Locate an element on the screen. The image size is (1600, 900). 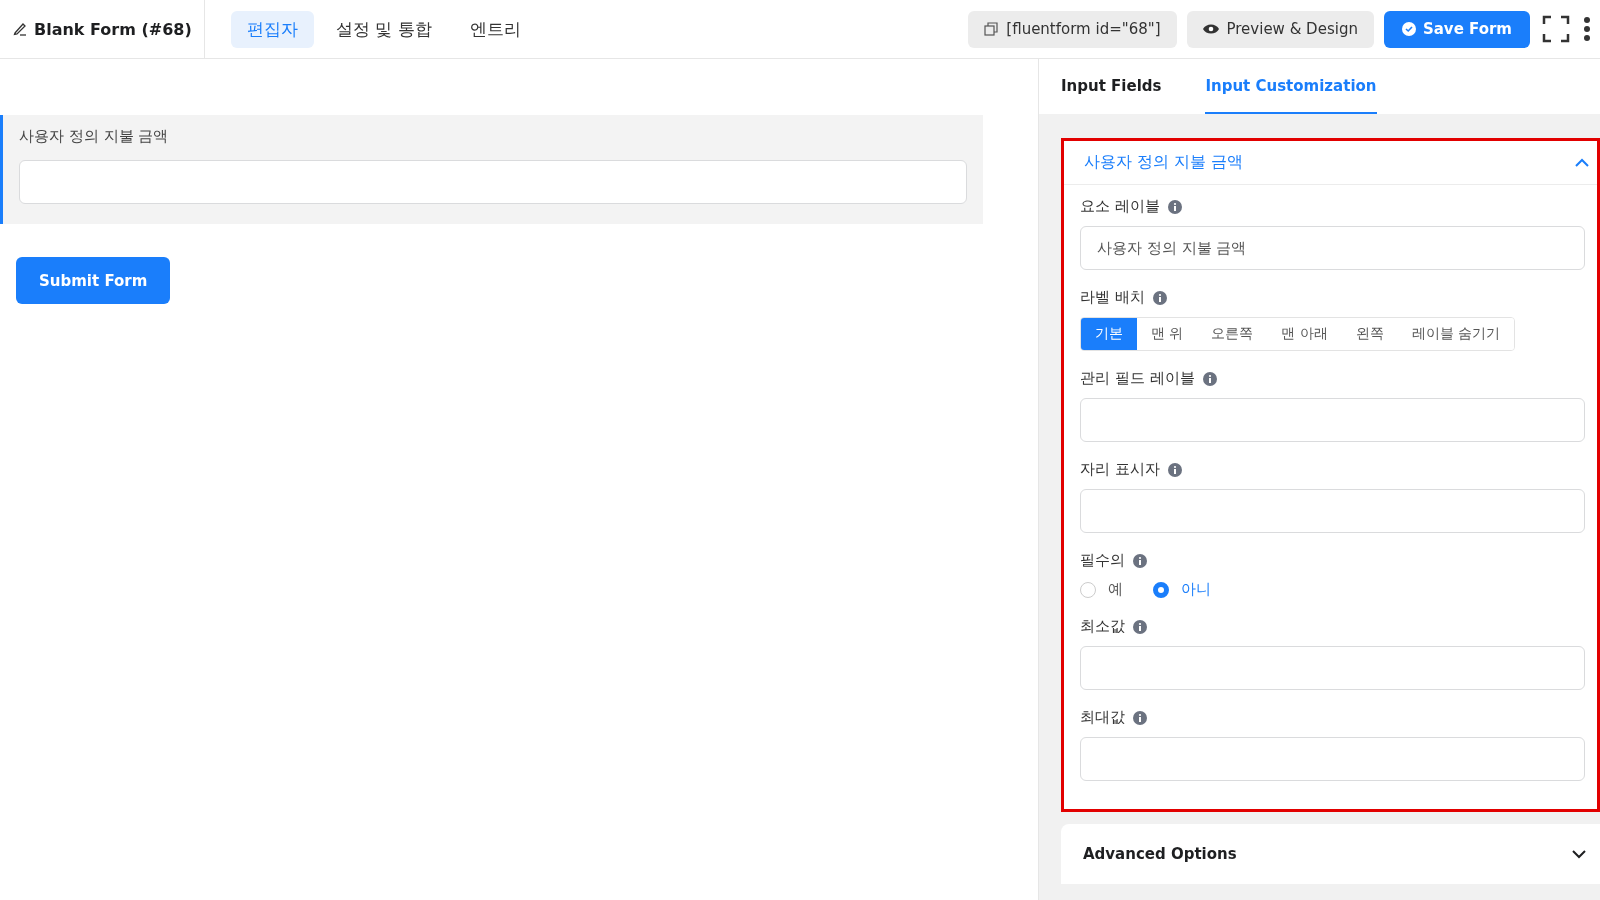
shortcode-button: [fluentform id="68"] is located at coordinates (1072, 29).